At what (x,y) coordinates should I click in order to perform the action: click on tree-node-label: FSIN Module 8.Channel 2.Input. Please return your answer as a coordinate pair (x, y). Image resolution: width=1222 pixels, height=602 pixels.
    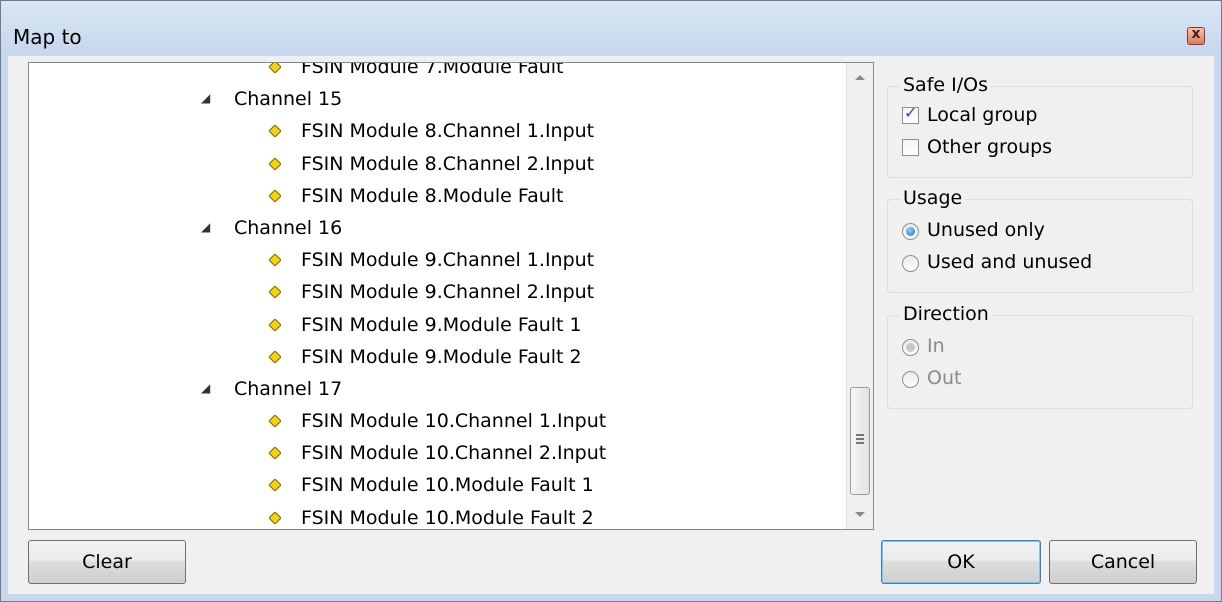
    Looking at the image, I should click on (448, 163).